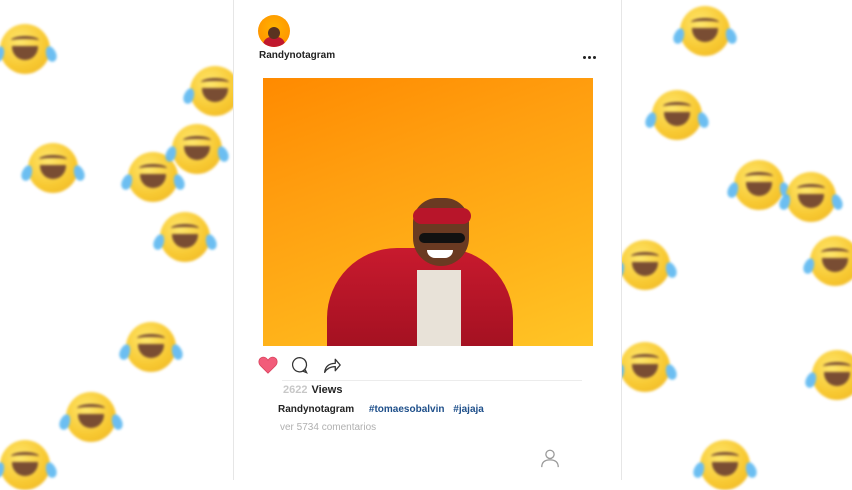  What do you see at coordinates (328, 427) in the screenshot?
I see `view-comments-link: ver 5734 comentarios` at bounding box center [328, 427].